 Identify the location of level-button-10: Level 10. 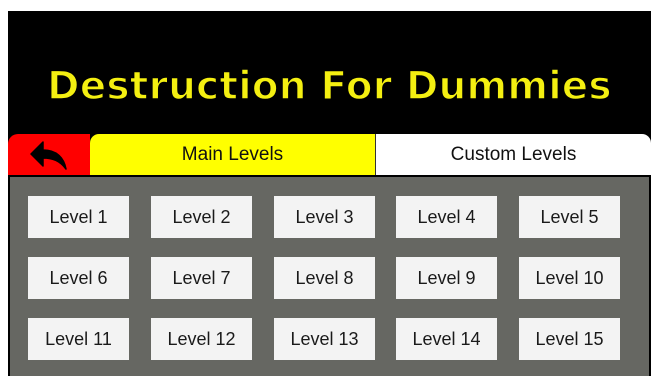
(569, 278).